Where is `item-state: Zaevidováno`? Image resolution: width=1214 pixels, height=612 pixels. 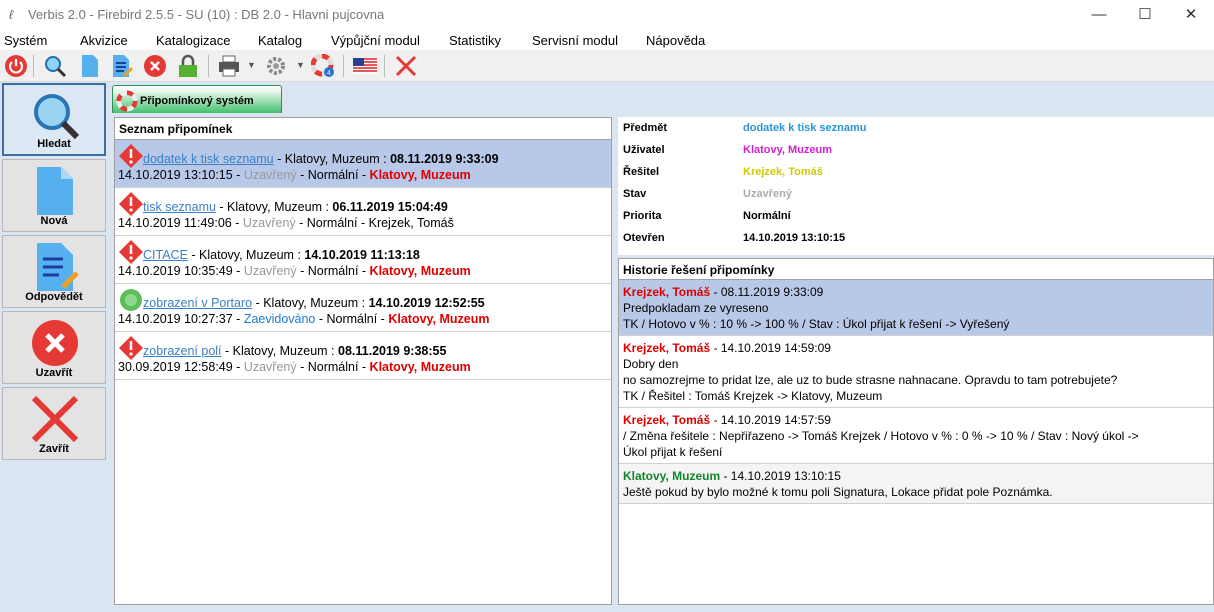 item-state: Zaevidováno is located at coordinates (279, 319).